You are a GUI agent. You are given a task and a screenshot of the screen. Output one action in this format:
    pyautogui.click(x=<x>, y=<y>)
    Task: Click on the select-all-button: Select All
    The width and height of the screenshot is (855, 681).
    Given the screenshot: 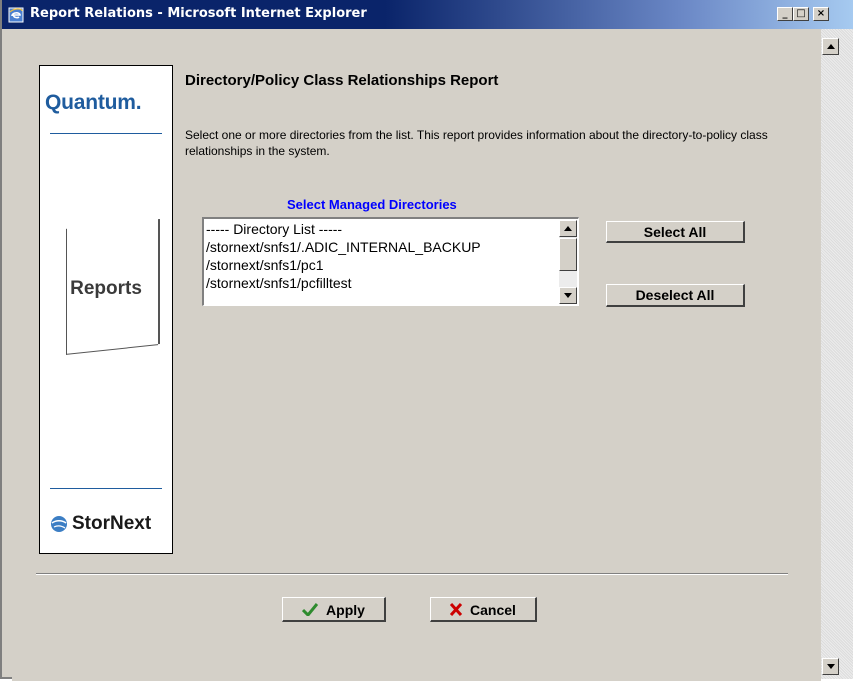 What is the action you would take?
    pyautogui.click(x=675, y=232)
    